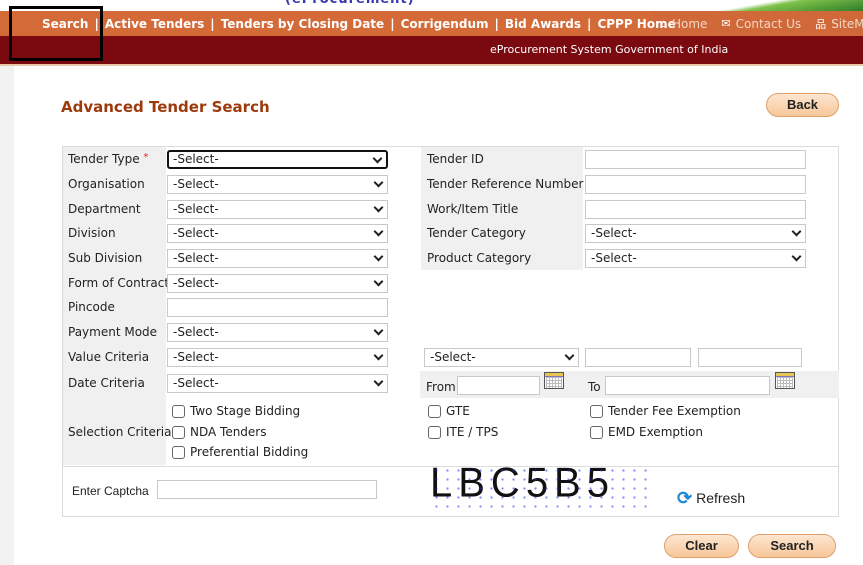 The image size is (863, 565). What do you see at coordinates (350, 3) in the screenshot?
I see `site-subtitle: (eProcurement)` at bounding box center [350, 3].